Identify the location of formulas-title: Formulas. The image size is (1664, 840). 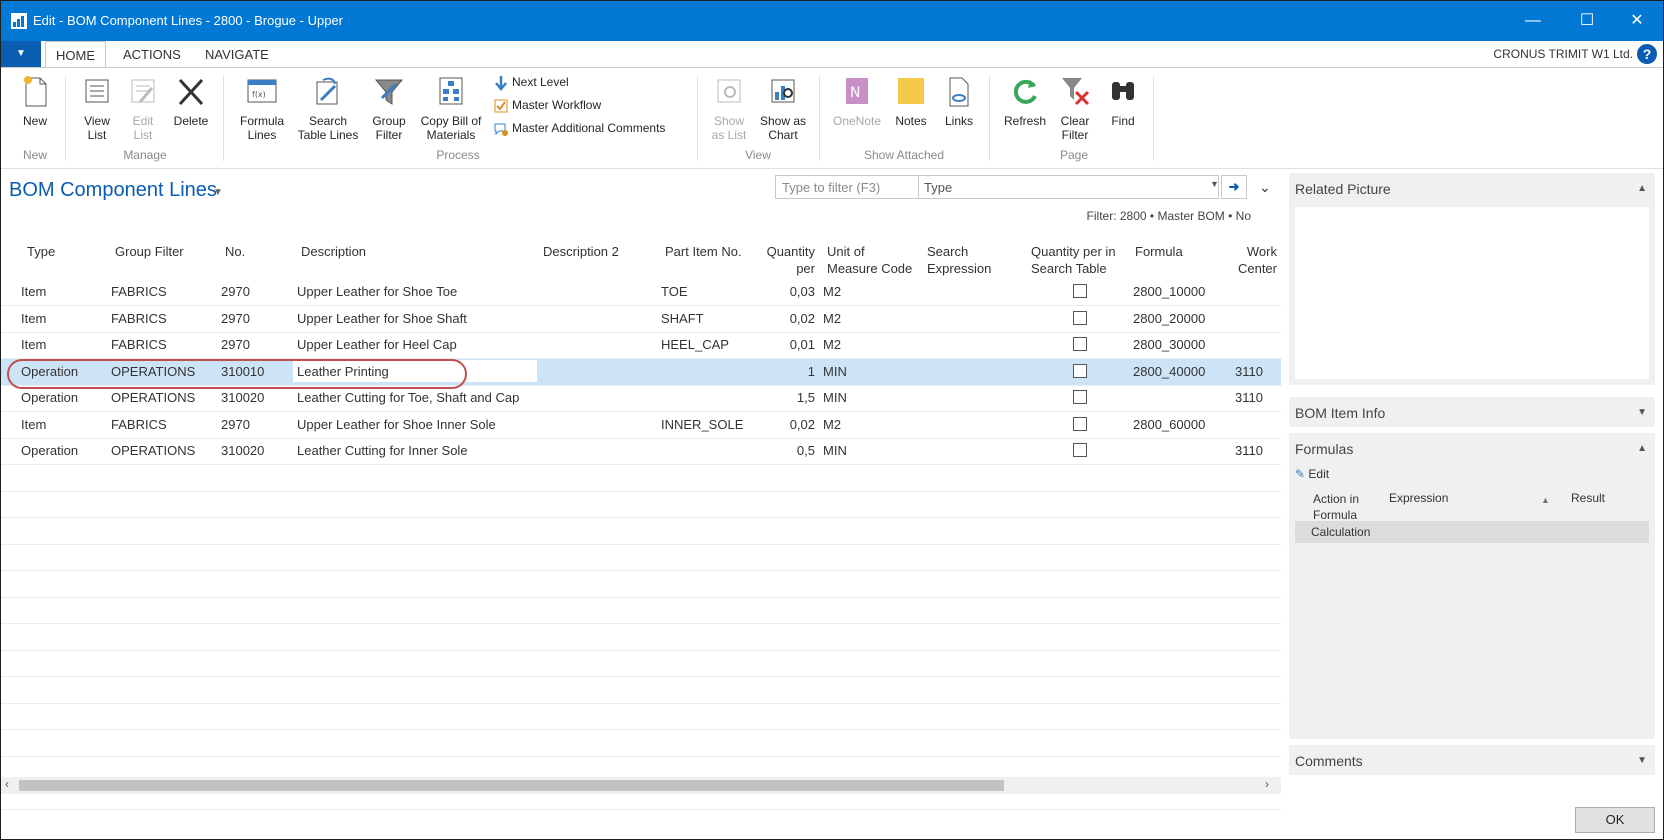
(1324, 449).